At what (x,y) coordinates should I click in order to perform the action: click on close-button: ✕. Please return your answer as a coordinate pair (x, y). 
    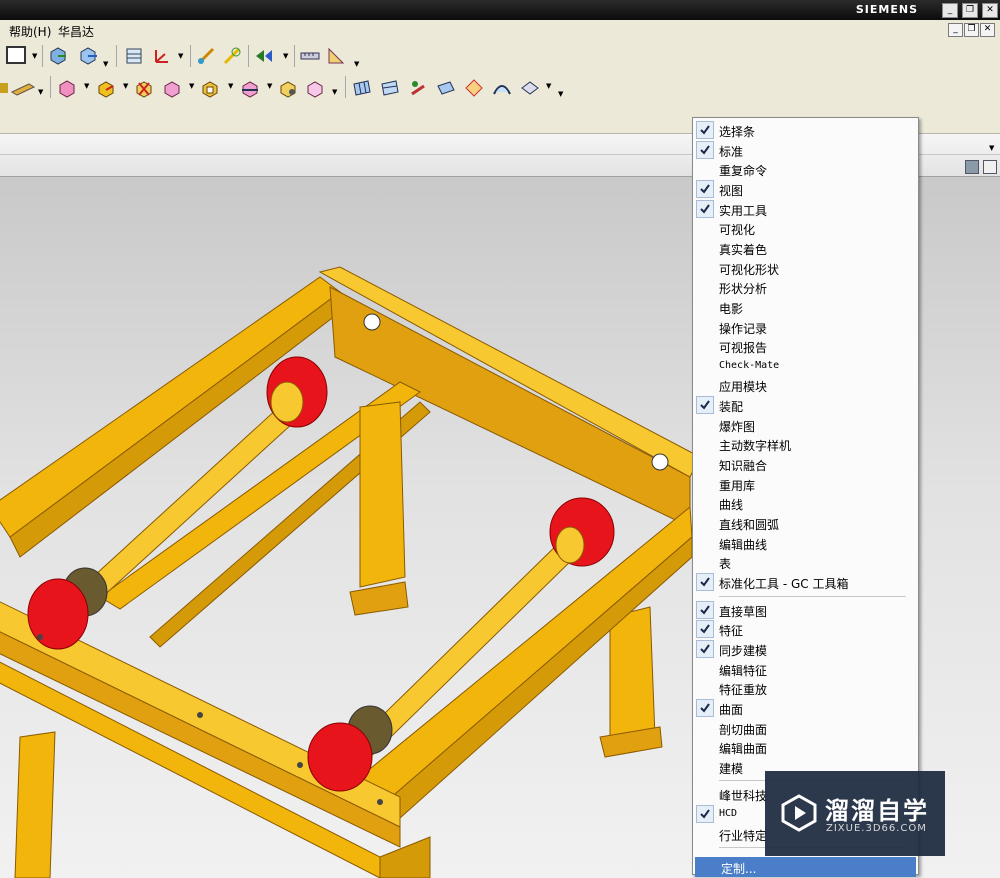
    Looking at the image, I should click on (990, 10).